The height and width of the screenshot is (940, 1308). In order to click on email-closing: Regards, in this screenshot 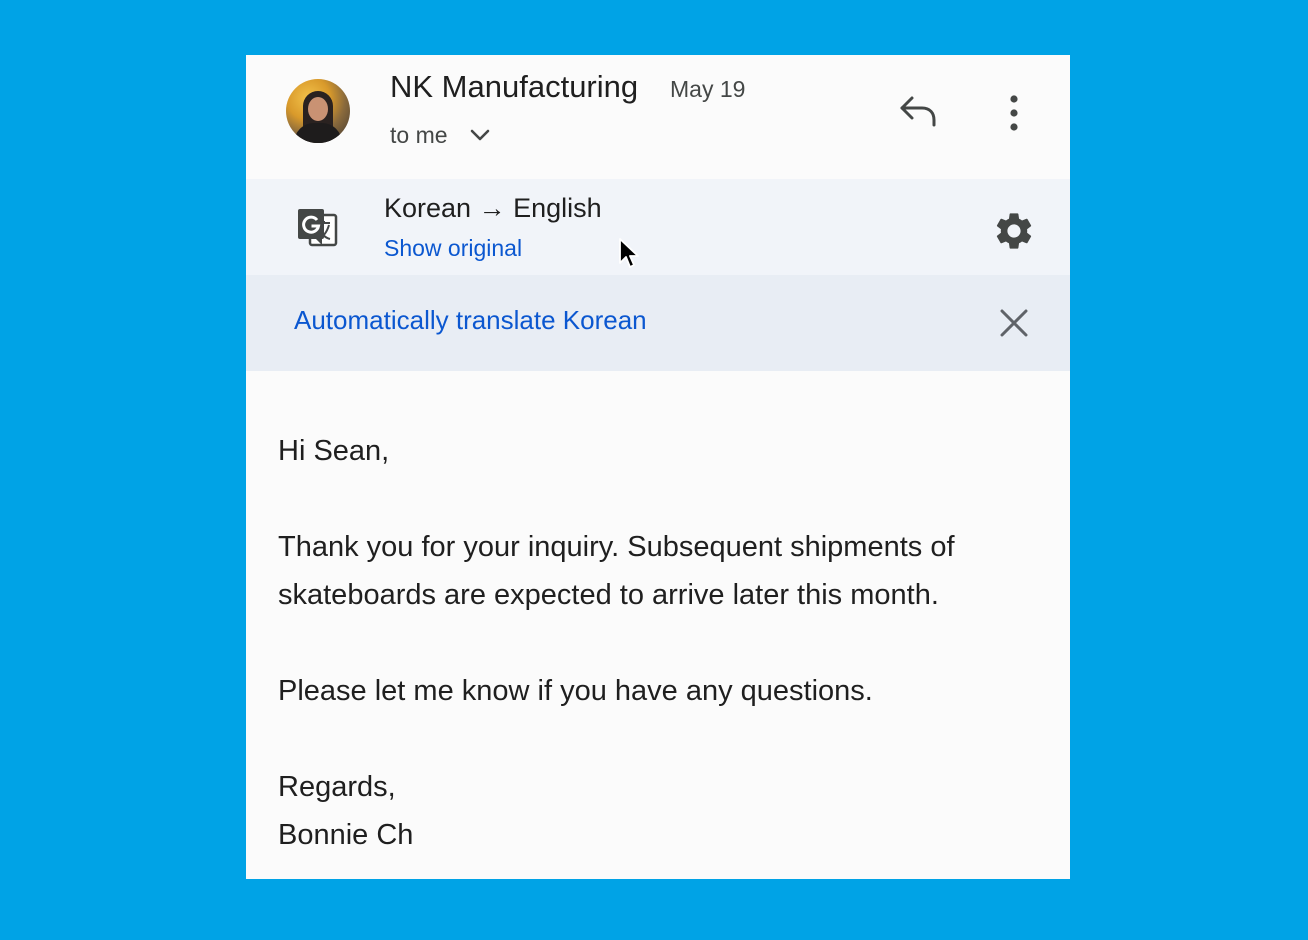, I will do `click(337, 787)`.